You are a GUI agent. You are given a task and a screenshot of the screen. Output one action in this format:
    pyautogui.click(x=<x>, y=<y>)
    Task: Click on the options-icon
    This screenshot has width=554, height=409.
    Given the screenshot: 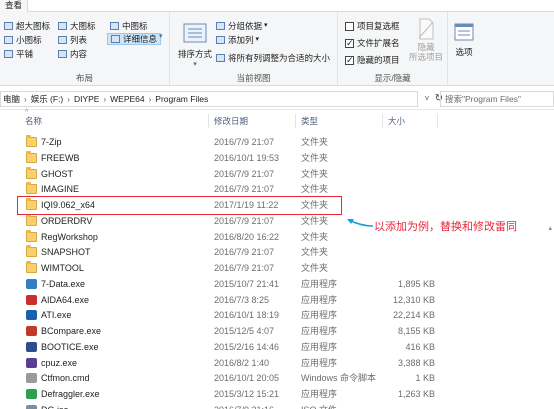 What is the action you would take?
    pyautogui.click(x=464, y=32)
    